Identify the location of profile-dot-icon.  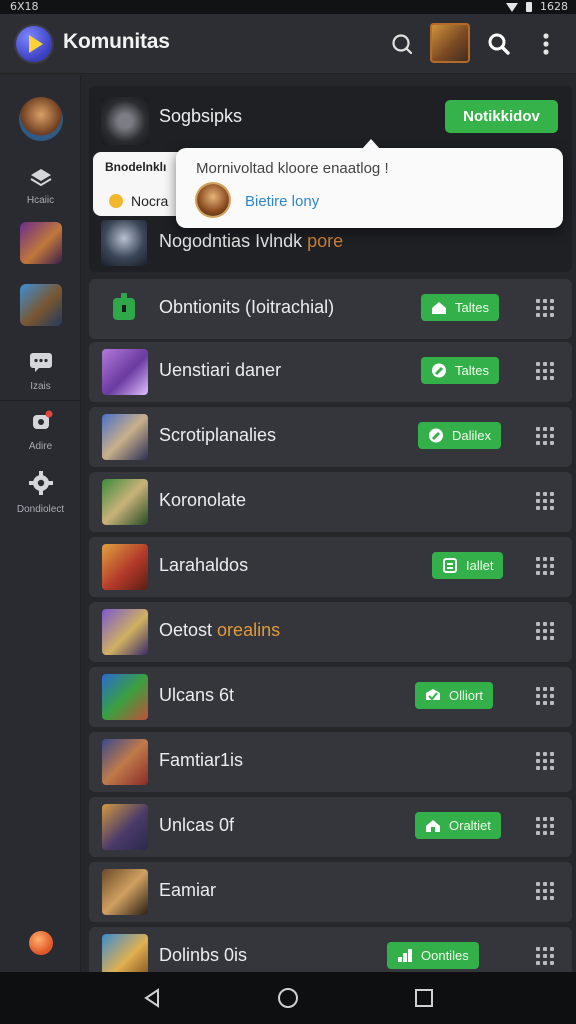
(40, 943).